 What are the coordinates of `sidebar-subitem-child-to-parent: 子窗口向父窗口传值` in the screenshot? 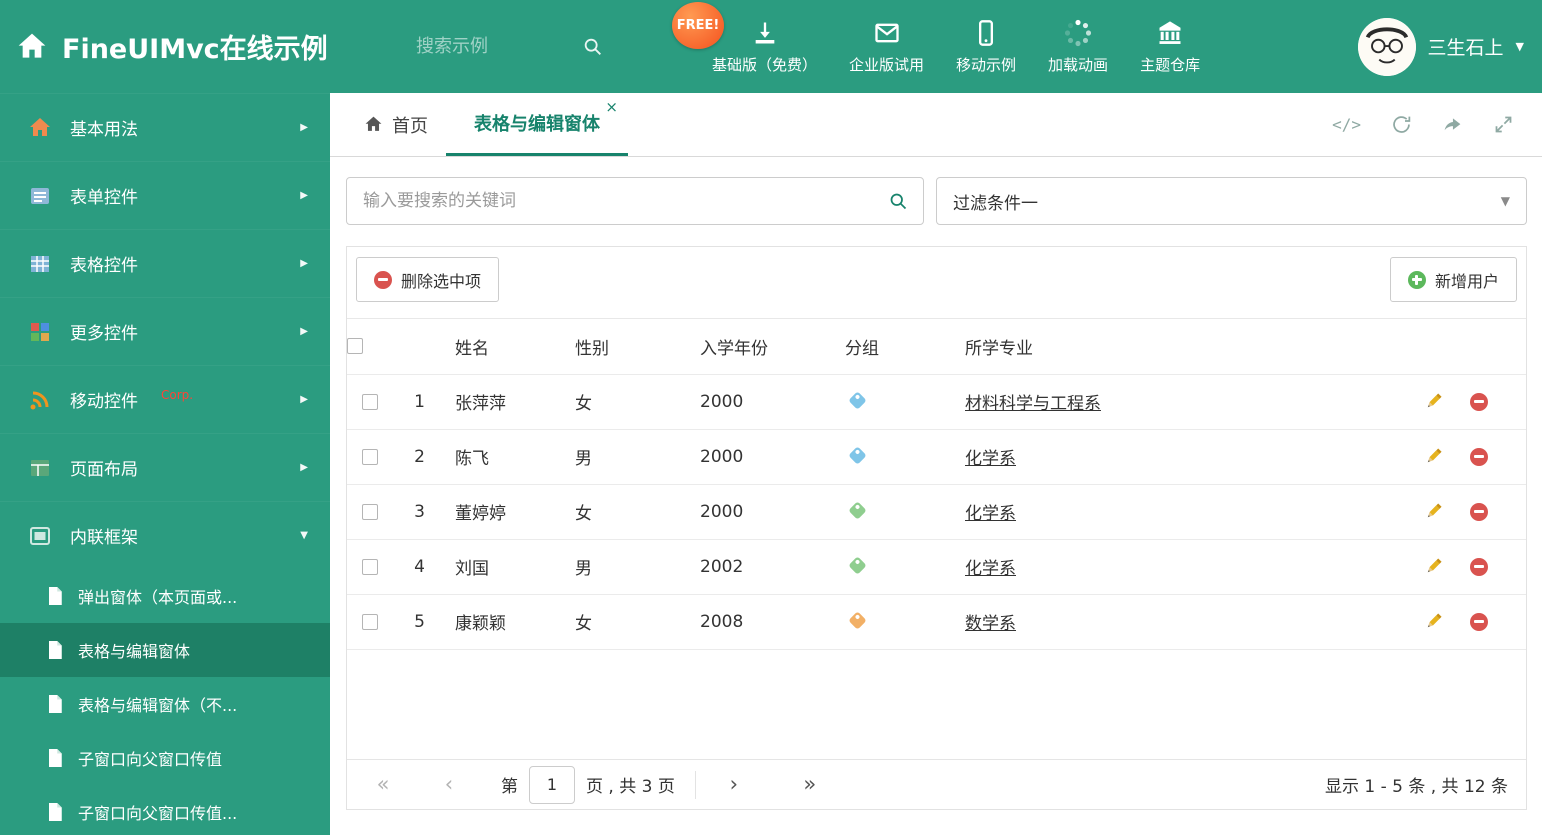 It's located at (165, 758).